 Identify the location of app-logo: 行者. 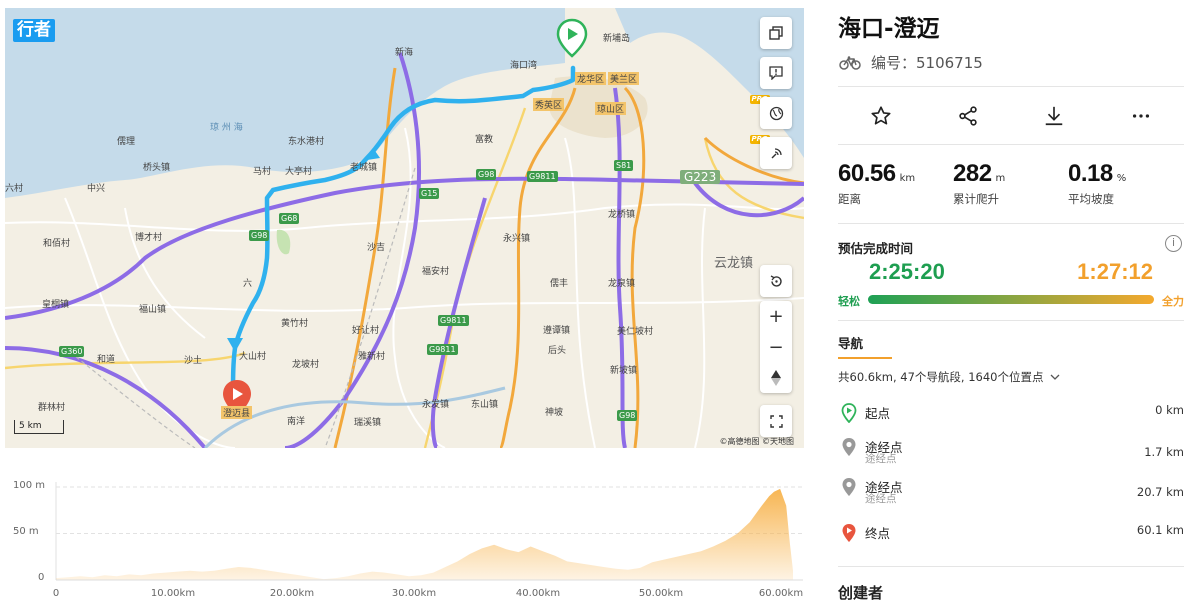
(34, 30).